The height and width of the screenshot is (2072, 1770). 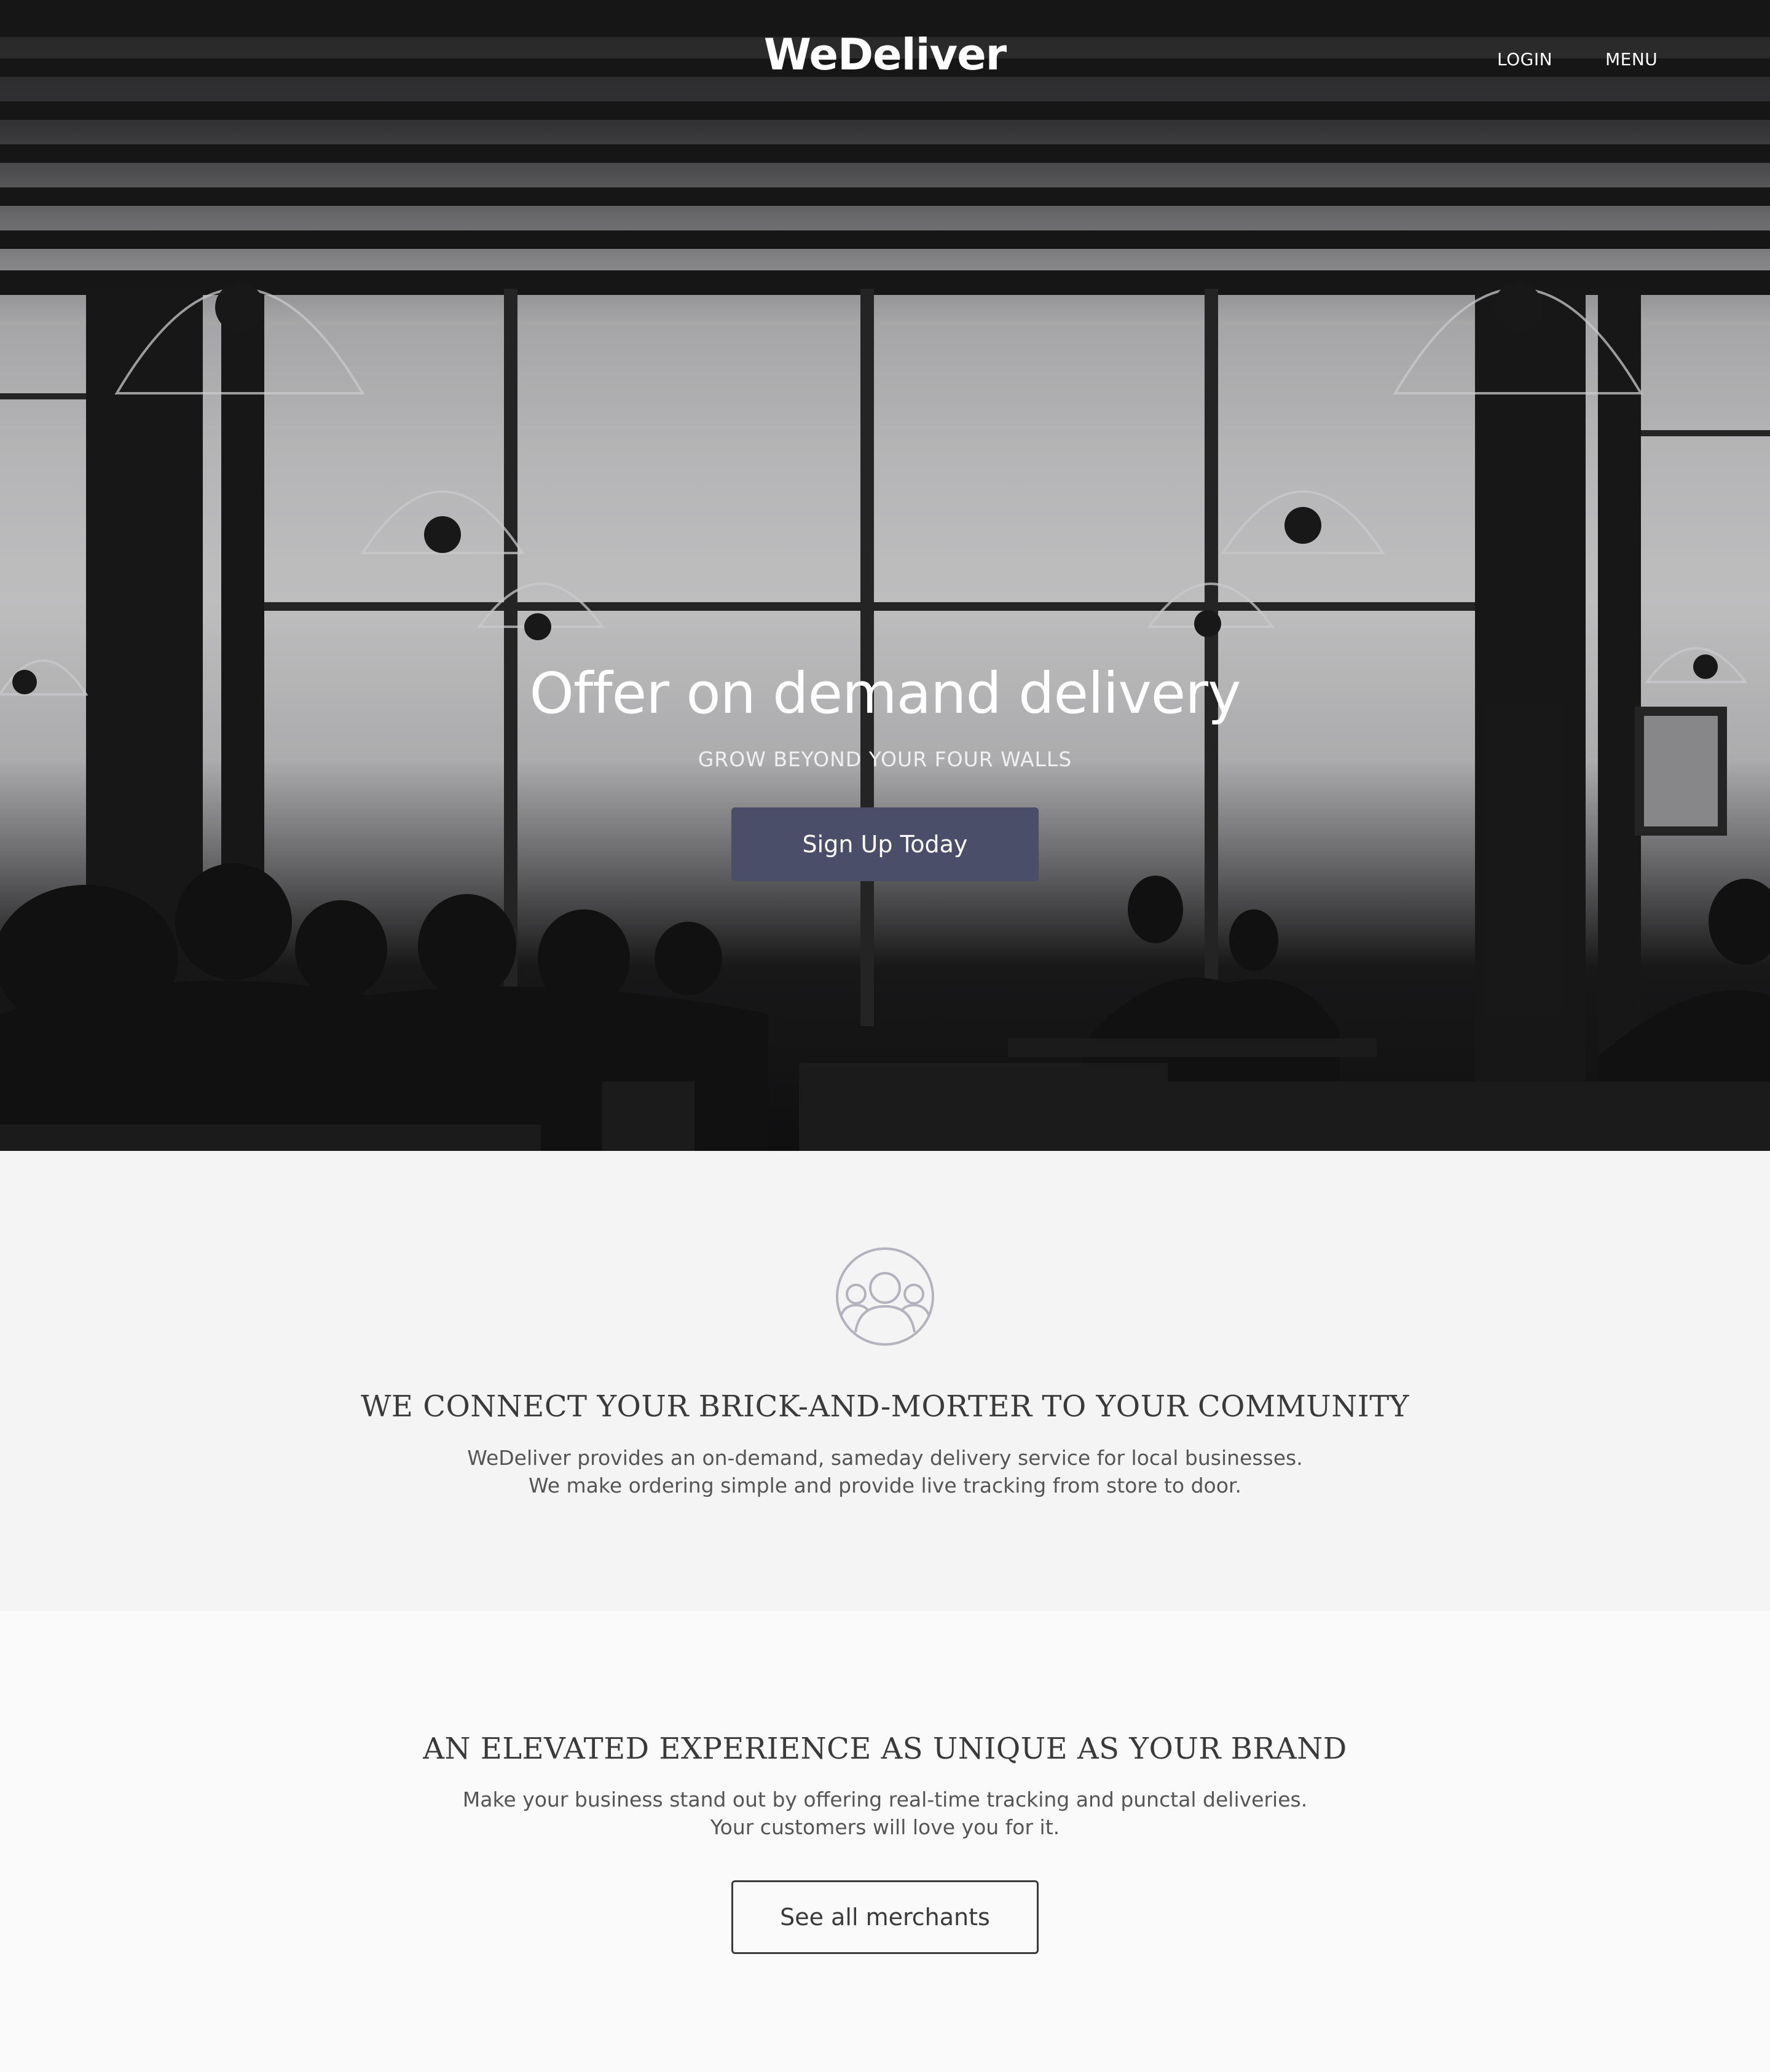 What do you see at coordinates (885, 1917) in the screenshot?
I see `see-all-merchants-button: See all merchants` at bounding box center [885, 1917].